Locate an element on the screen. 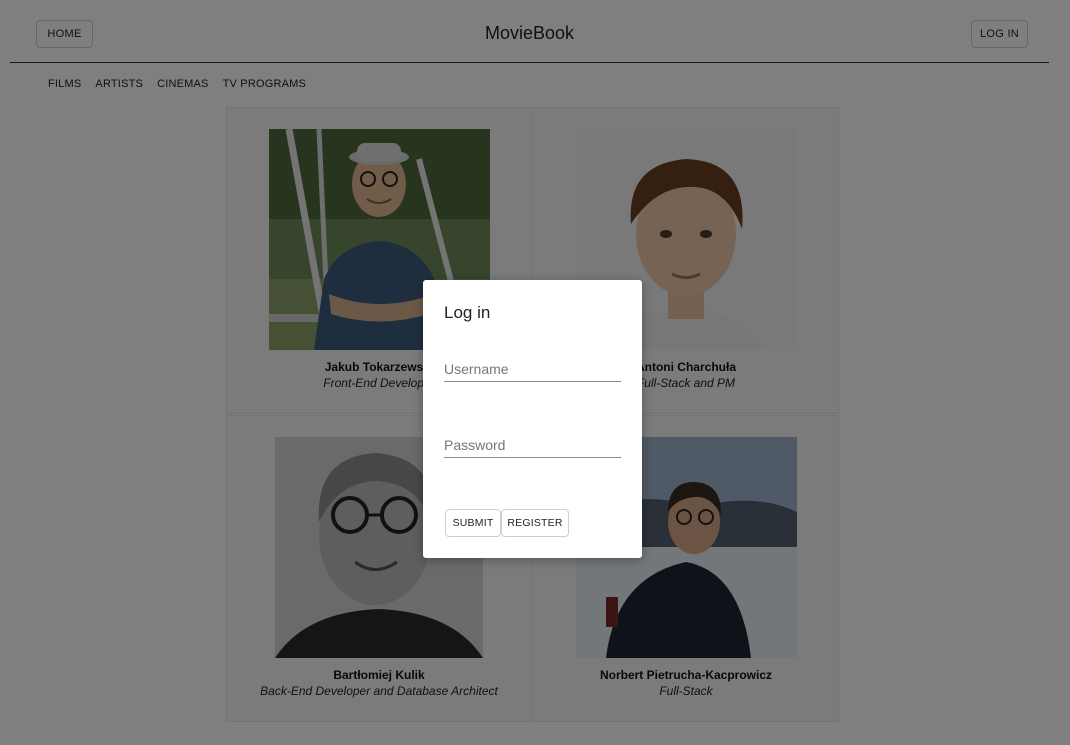  login-dialog: Log in SUBMIT REGISTER is located at coordinates (532, 419).